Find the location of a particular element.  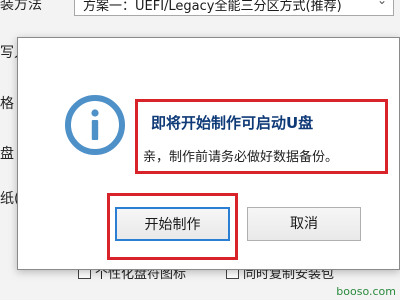

cancel-button: 取消 is located at coordinates (304, 224).